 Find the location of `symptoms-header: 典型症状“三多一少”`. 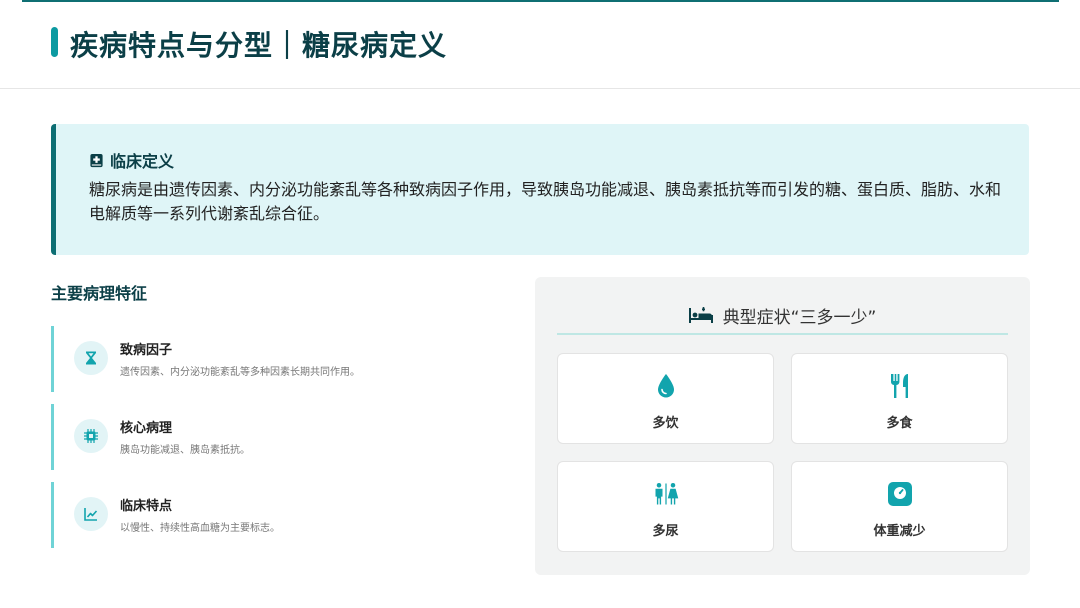

symptoms-header: 典型症状“三多一少” is located at coordinates (782, 316).